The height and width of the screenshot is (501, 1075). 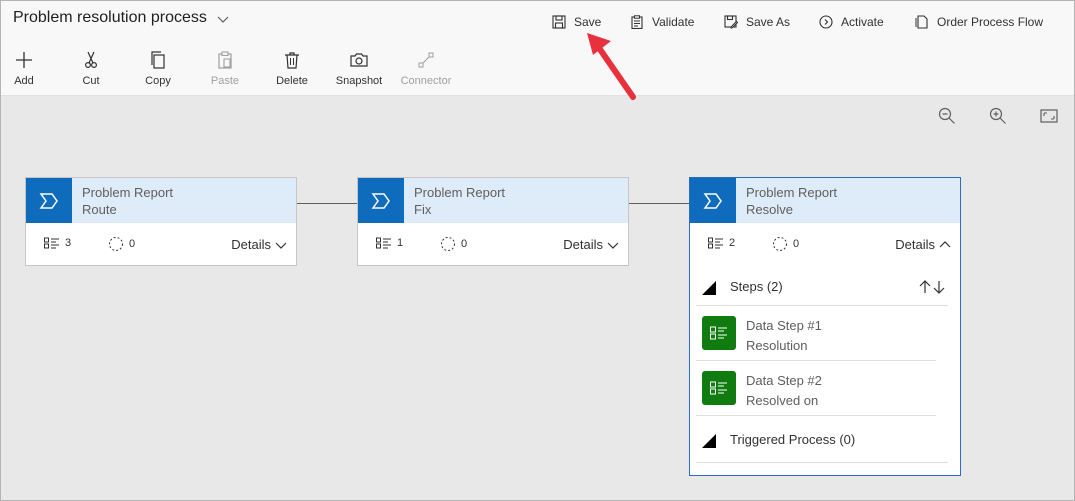 What do you see at coordinates (611, 66) in the screenshot?
I see `annotation-arrow-icon` at bounding box center [611, 66].